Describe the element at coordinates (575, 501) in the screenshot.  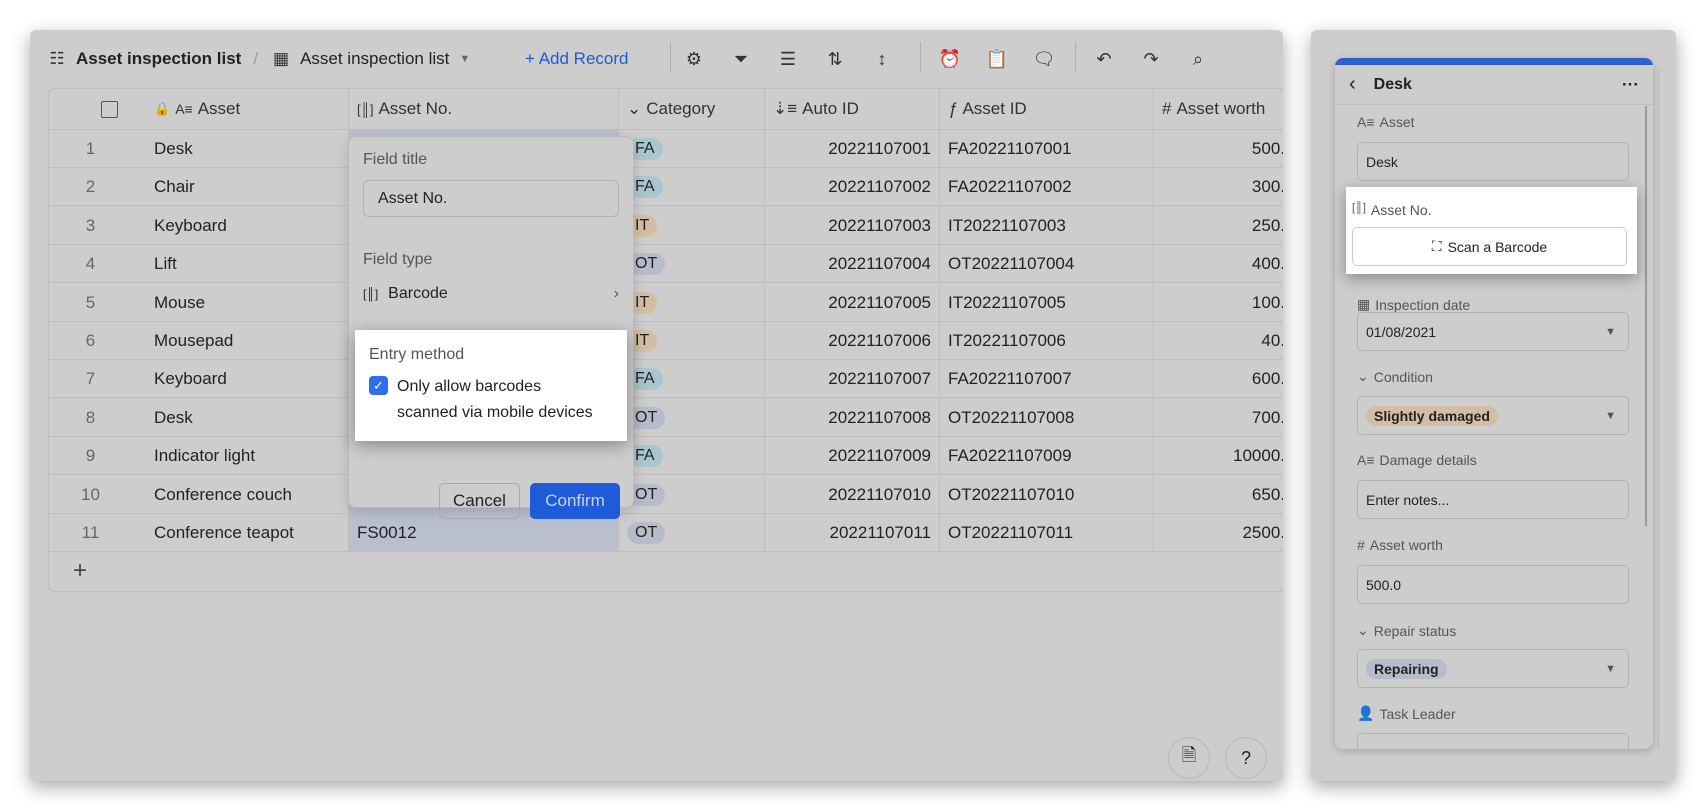
I see `confirm-button: Confirm` at that location.